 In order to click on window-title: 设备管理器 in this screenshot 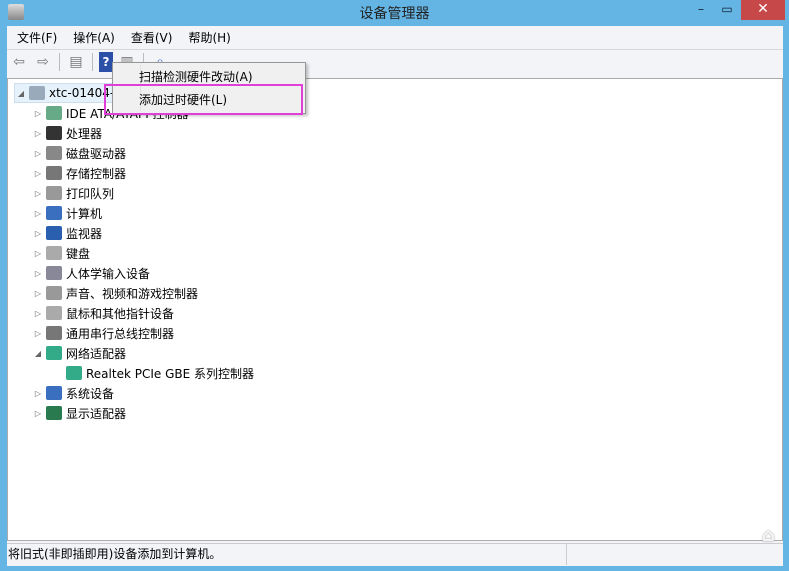, I will do `click(394, 14)`.